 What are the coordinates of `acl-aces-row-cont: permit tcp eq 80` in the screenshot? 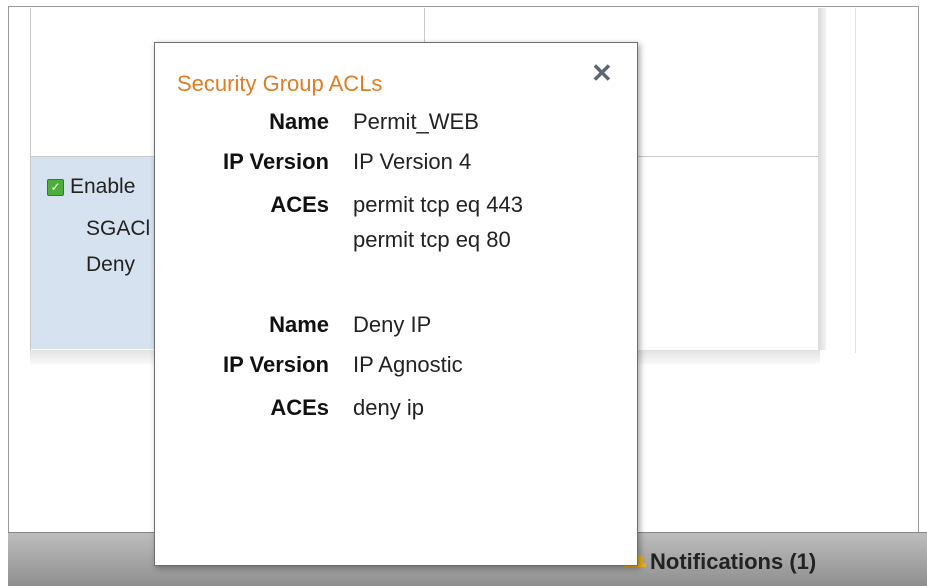 It's located at (396, 244).